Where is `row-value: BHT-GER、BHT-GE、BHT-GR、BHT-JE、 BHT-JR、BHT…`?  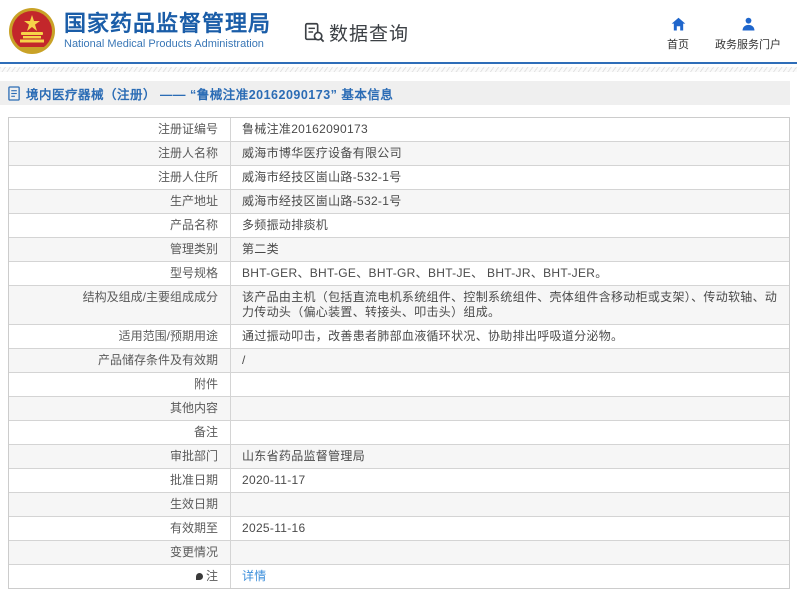
row-value: BHT-GER、BHT-GE、BHT-GR、BHT-JE、 BHT-JR、BHT… is located at coordinates (425, 273).